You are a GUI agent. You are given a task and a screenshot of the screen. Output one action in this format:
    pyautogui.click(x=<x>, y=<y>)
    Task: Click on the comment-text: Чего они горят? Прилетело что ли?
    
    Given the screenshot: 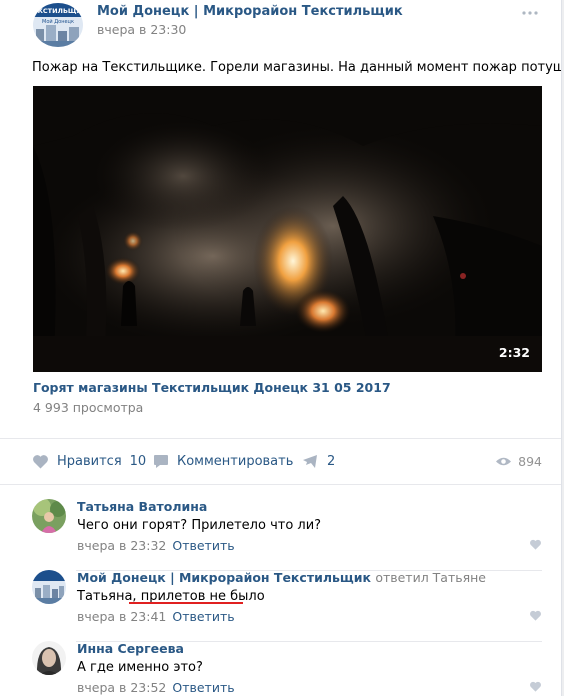 What is the action you would take?
    pyautogui.click(x=199, y=525)
    